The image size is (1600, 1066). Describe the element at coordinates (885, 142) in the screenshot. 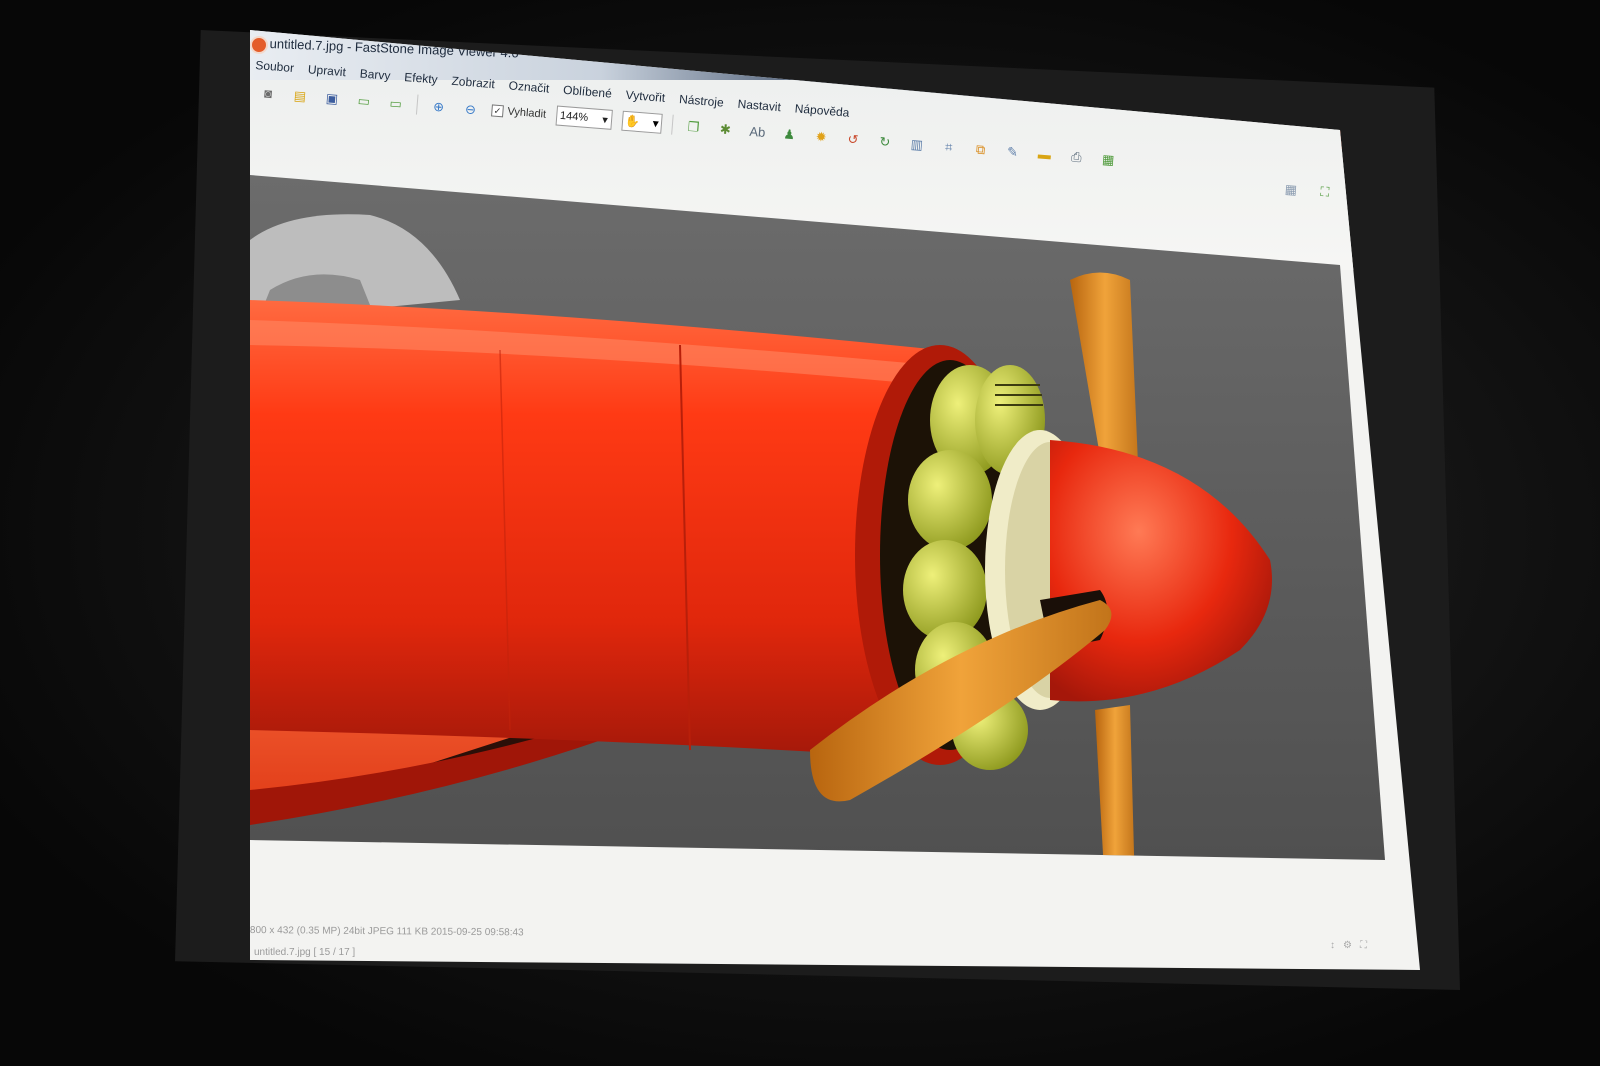

I see `rotate-right-icon: ↻` at that location.